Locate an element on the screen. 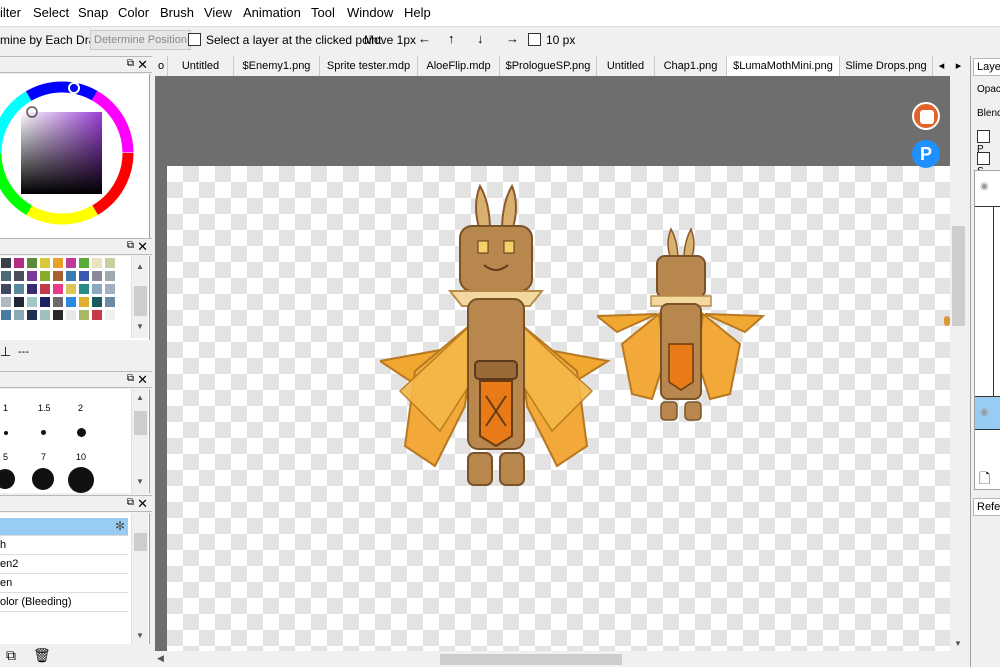 The height and width of the screenshot is (667, 1000). menu-filter: ilter is located at coordinates (10, 12).